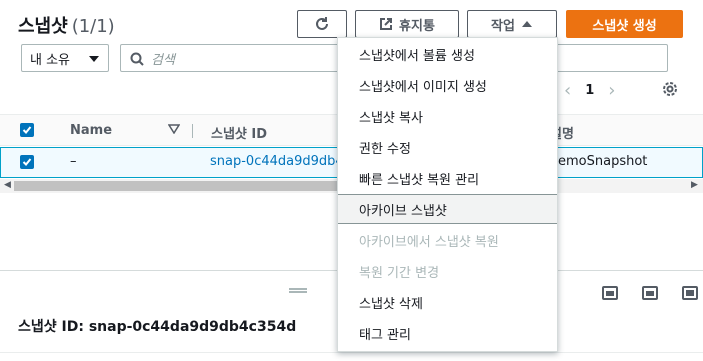  What do you see at coordinates (567, 90) in the screenshot?
I see `chevron-left-icon: ‹` at bounding box center [567, 90].